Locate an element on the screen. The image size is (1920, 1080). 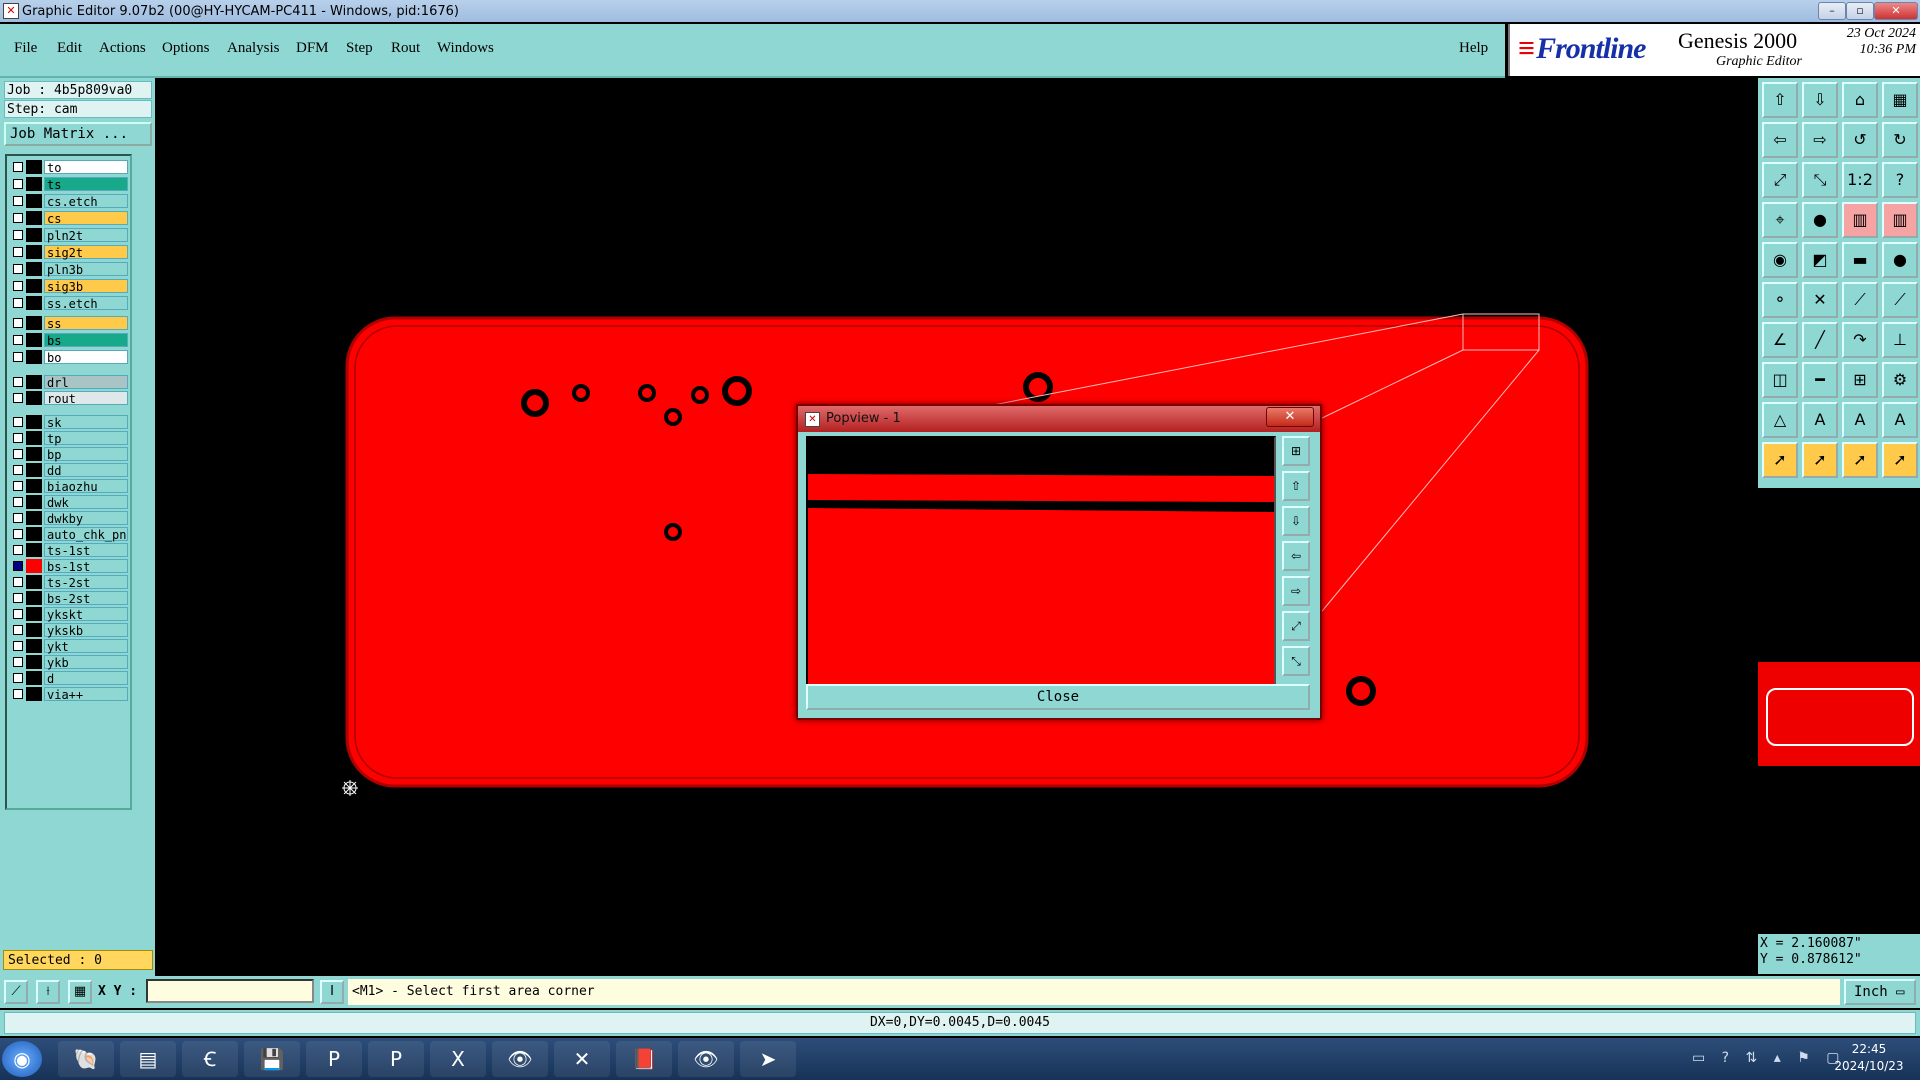
menu-actions: Actions is located at coordinates (122, 48).